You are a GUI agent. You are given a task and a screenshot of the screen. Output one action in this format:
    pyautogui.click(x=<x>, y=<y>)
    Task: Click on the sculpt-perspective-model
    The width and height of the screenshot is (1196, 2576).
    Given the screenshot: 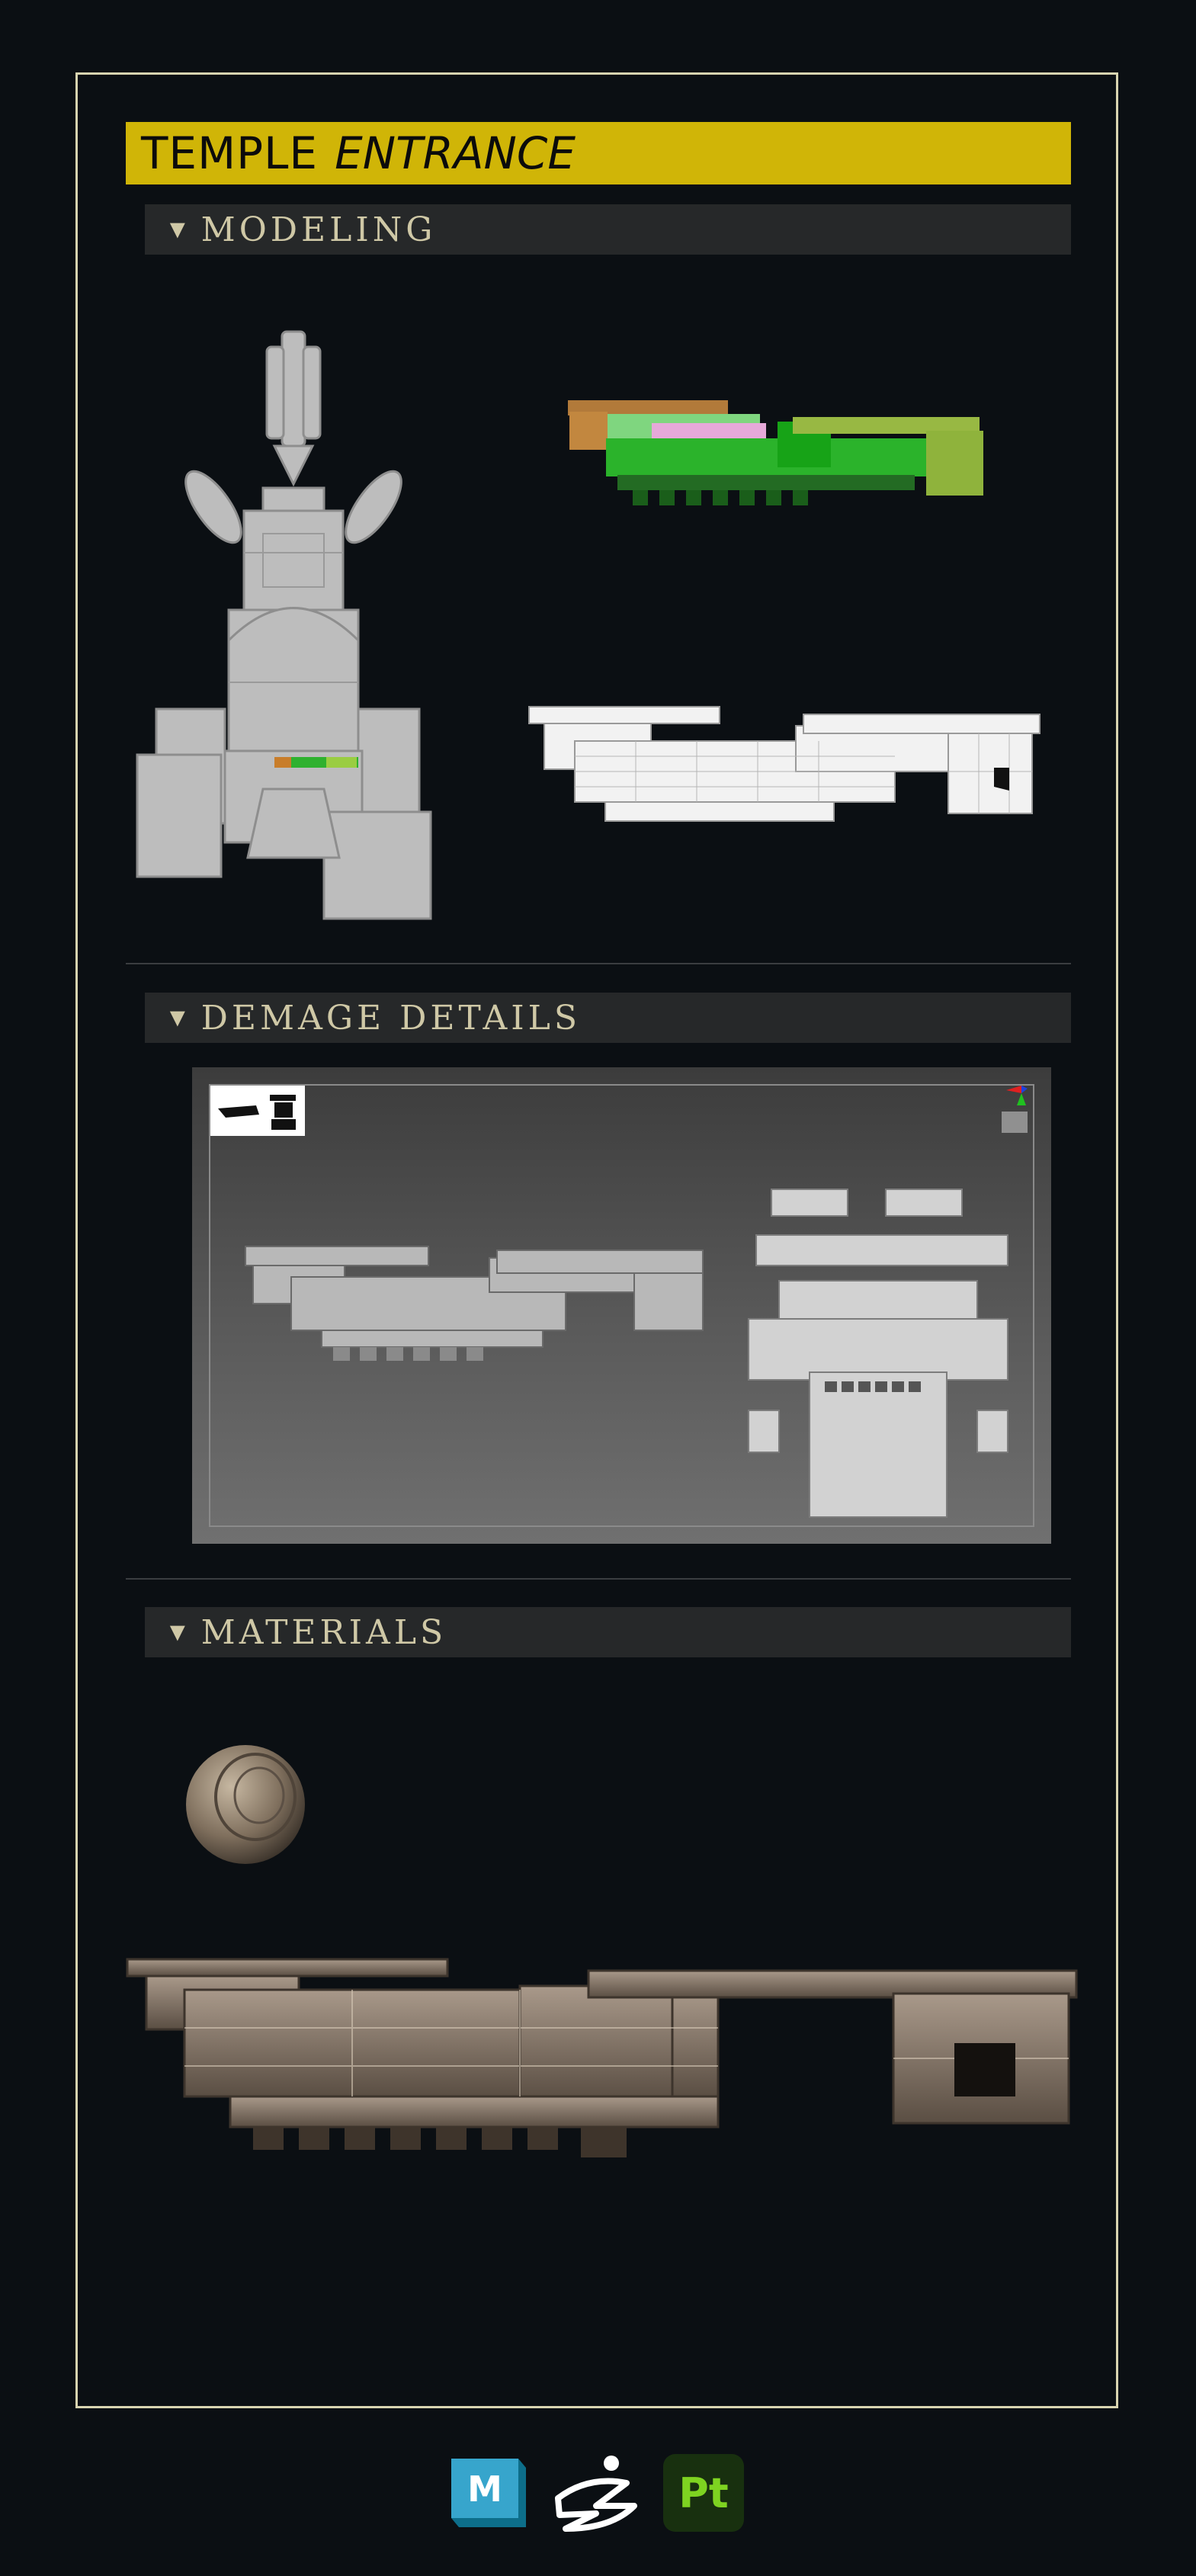 What is the action you would take?
    pyautogui.click(x=475, y=1303)
    